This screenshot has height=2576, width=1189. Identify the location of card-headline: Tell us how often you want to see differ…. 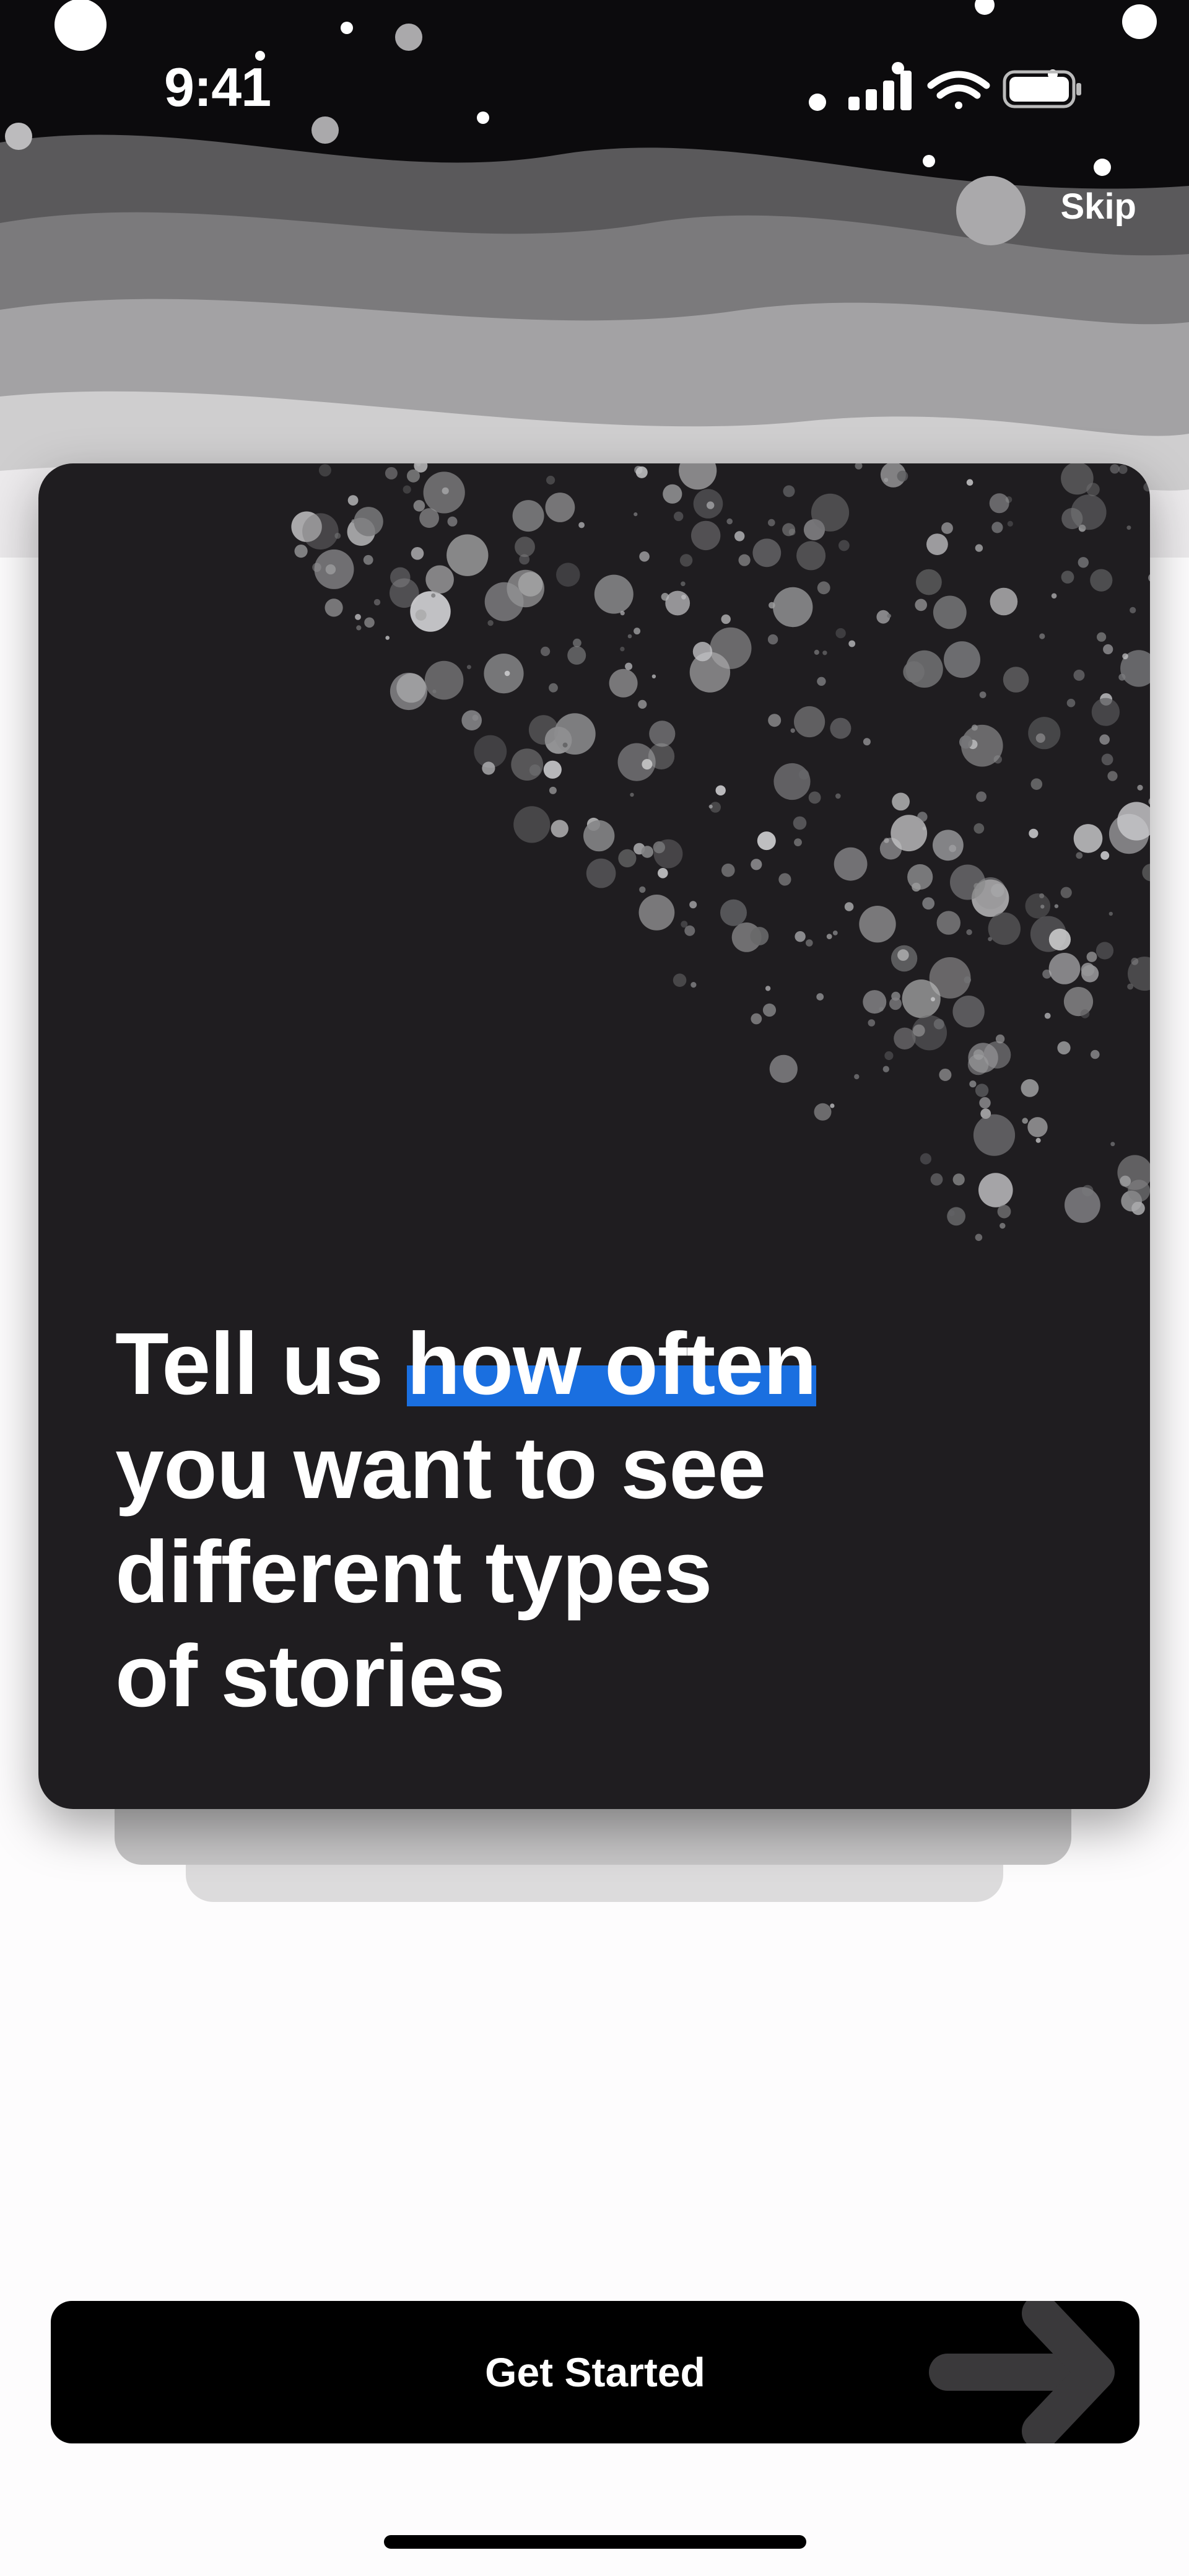
(579, 1520).